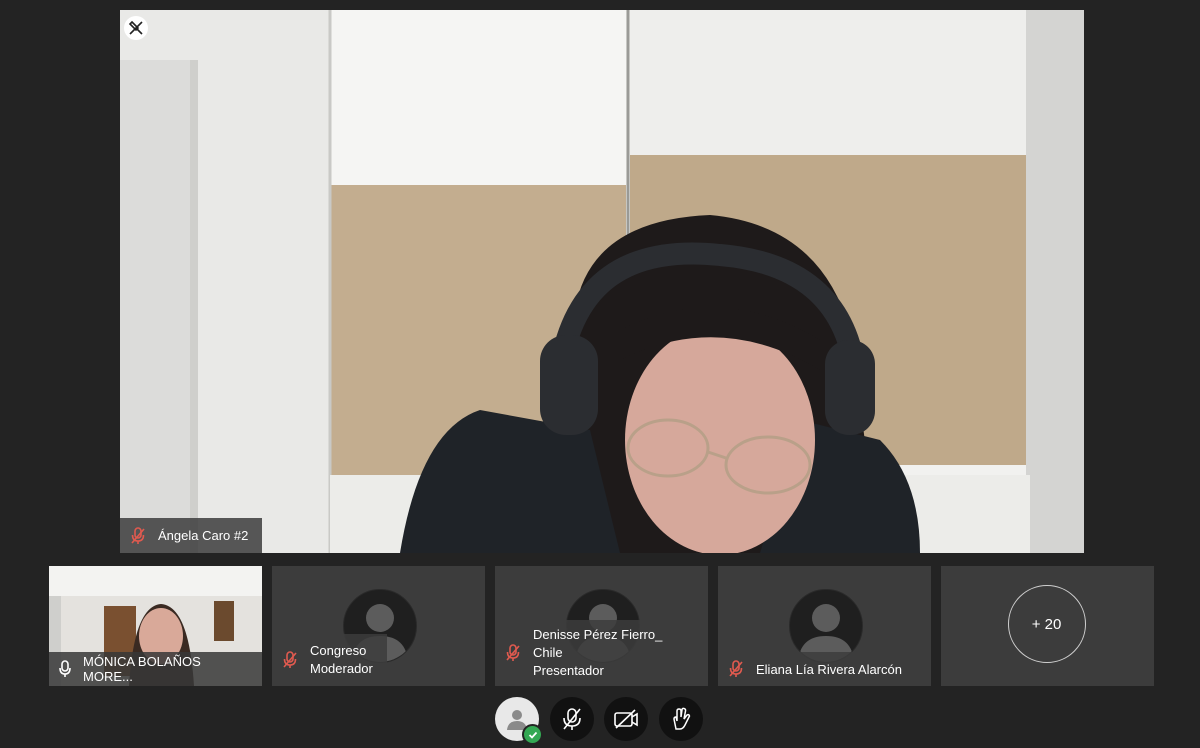  I want to click on more-participants-tile: + 20, so click(1047, 626).